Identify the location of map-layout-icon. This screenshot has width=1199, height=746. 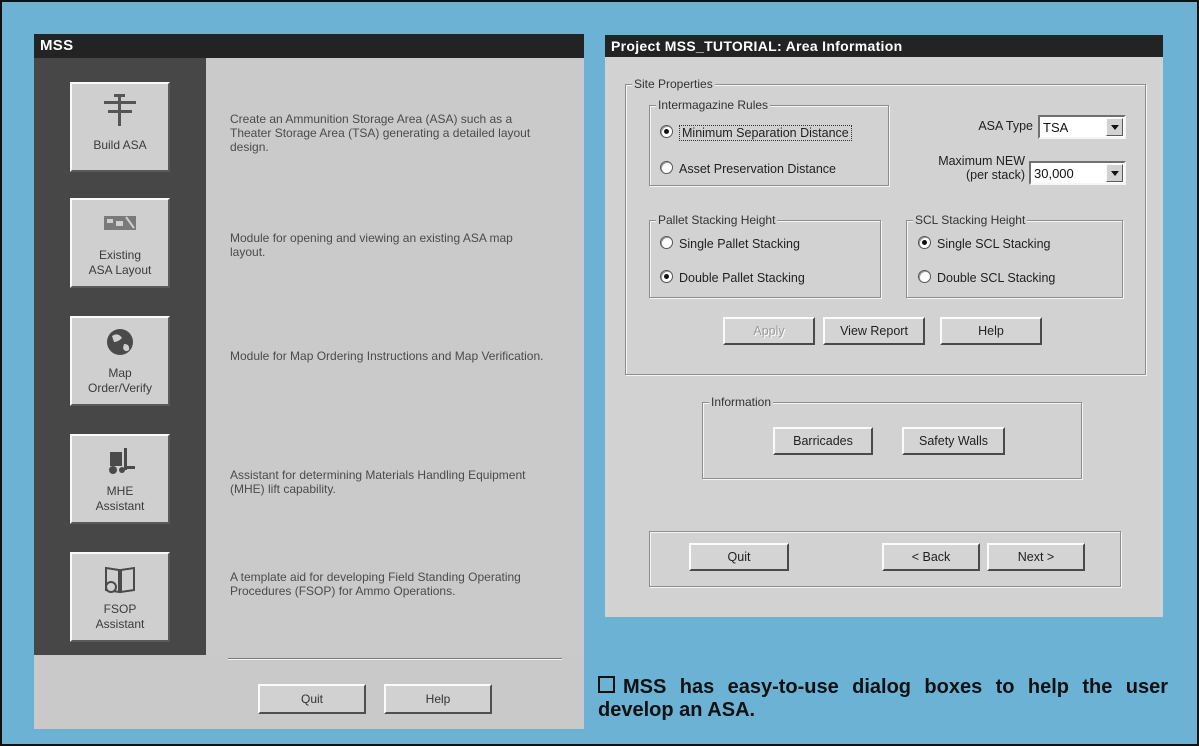
(120, 223).